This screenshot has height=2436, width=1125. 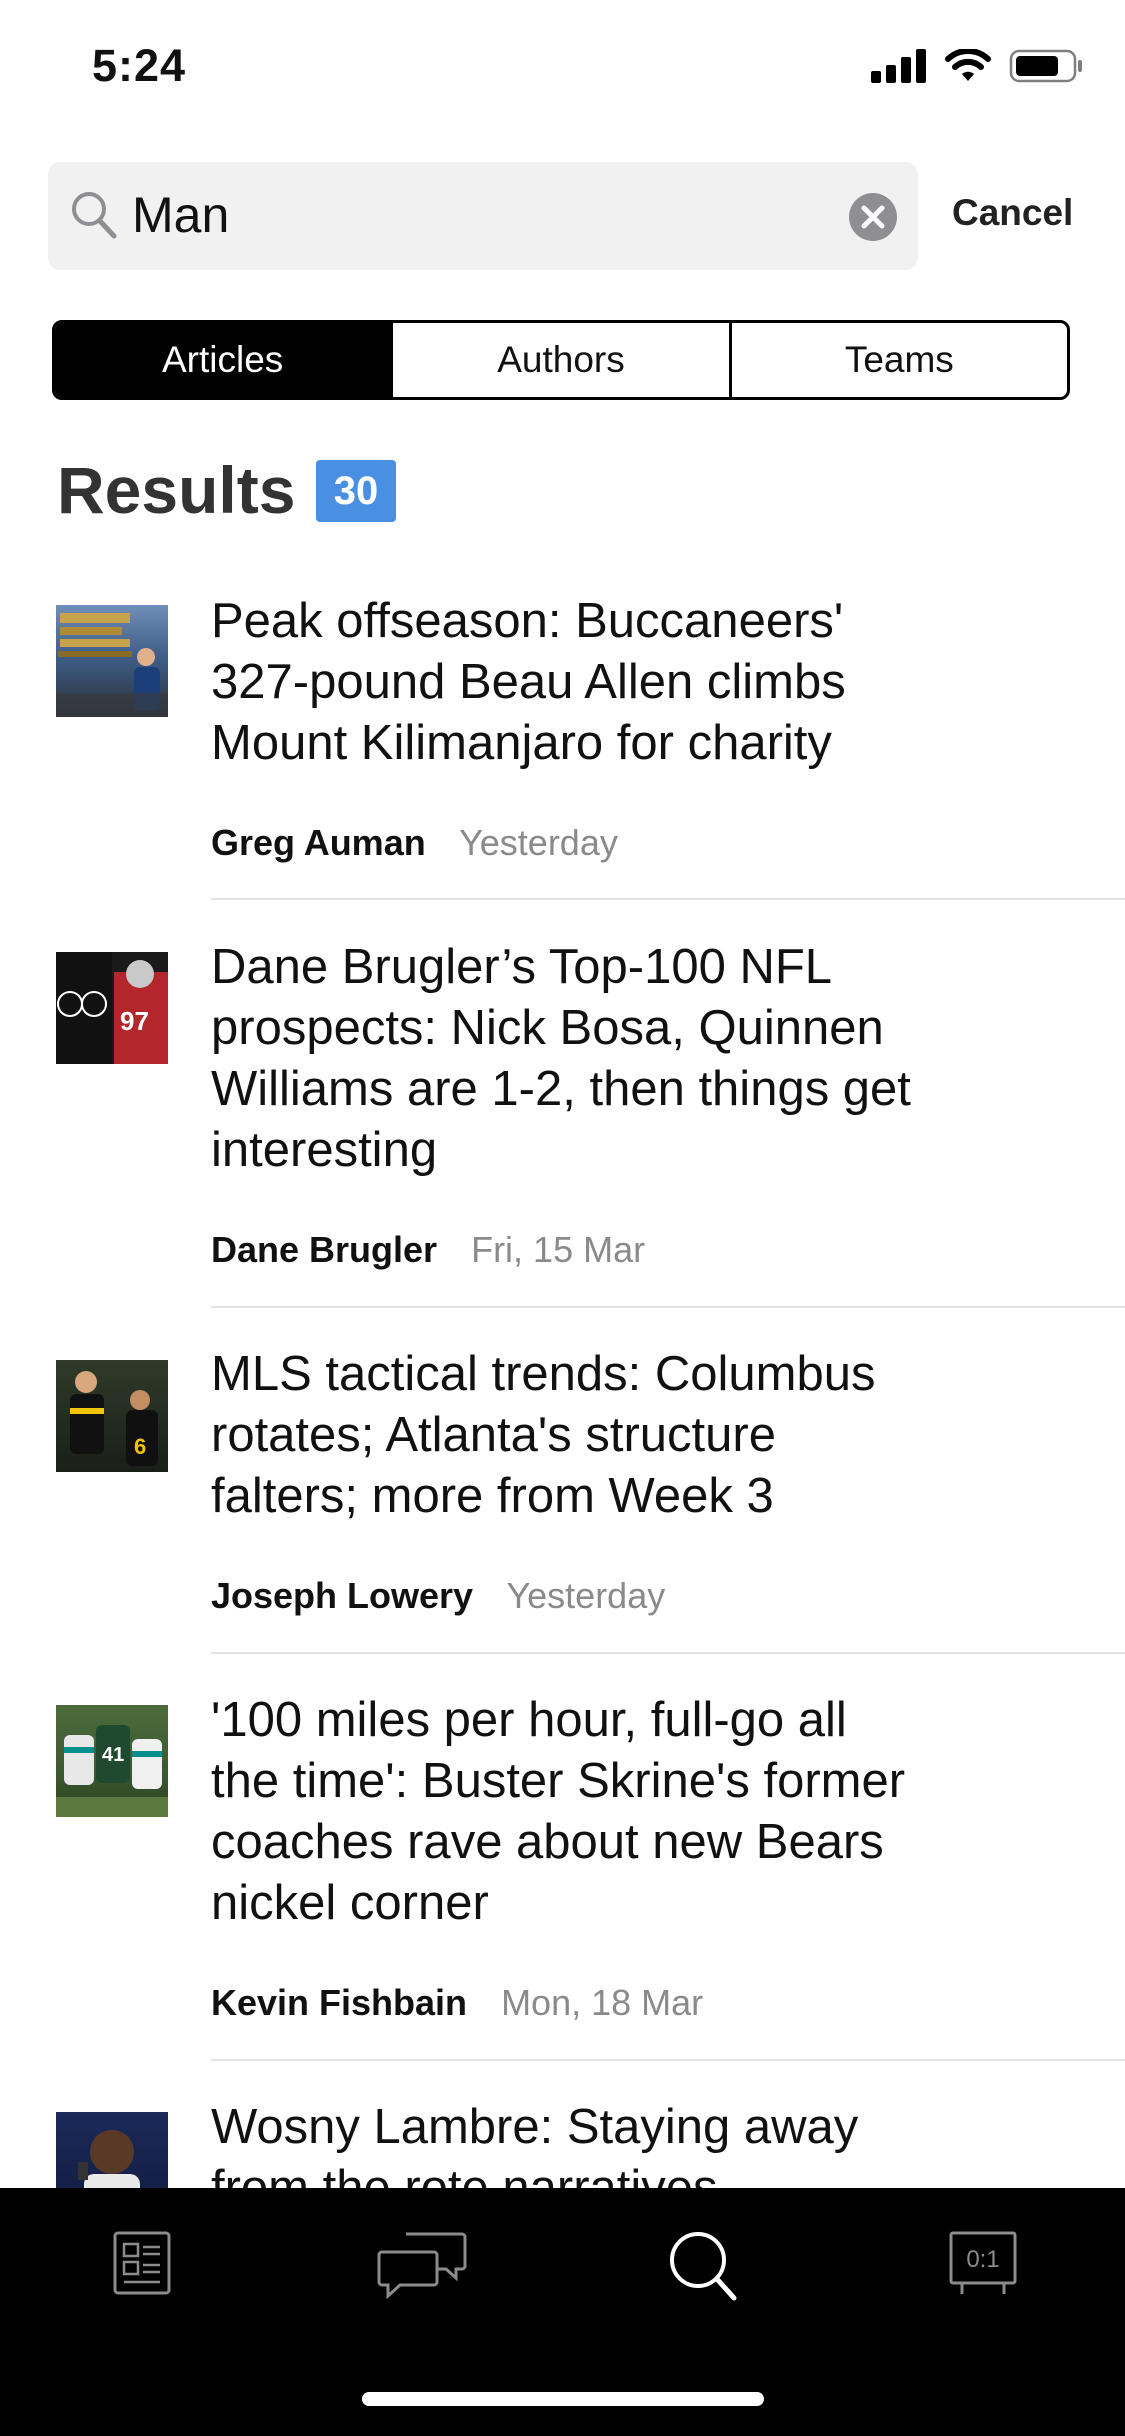 I want to click on article-title-line: Peak offseason: Buccaneers', so click(x=527, y=621).